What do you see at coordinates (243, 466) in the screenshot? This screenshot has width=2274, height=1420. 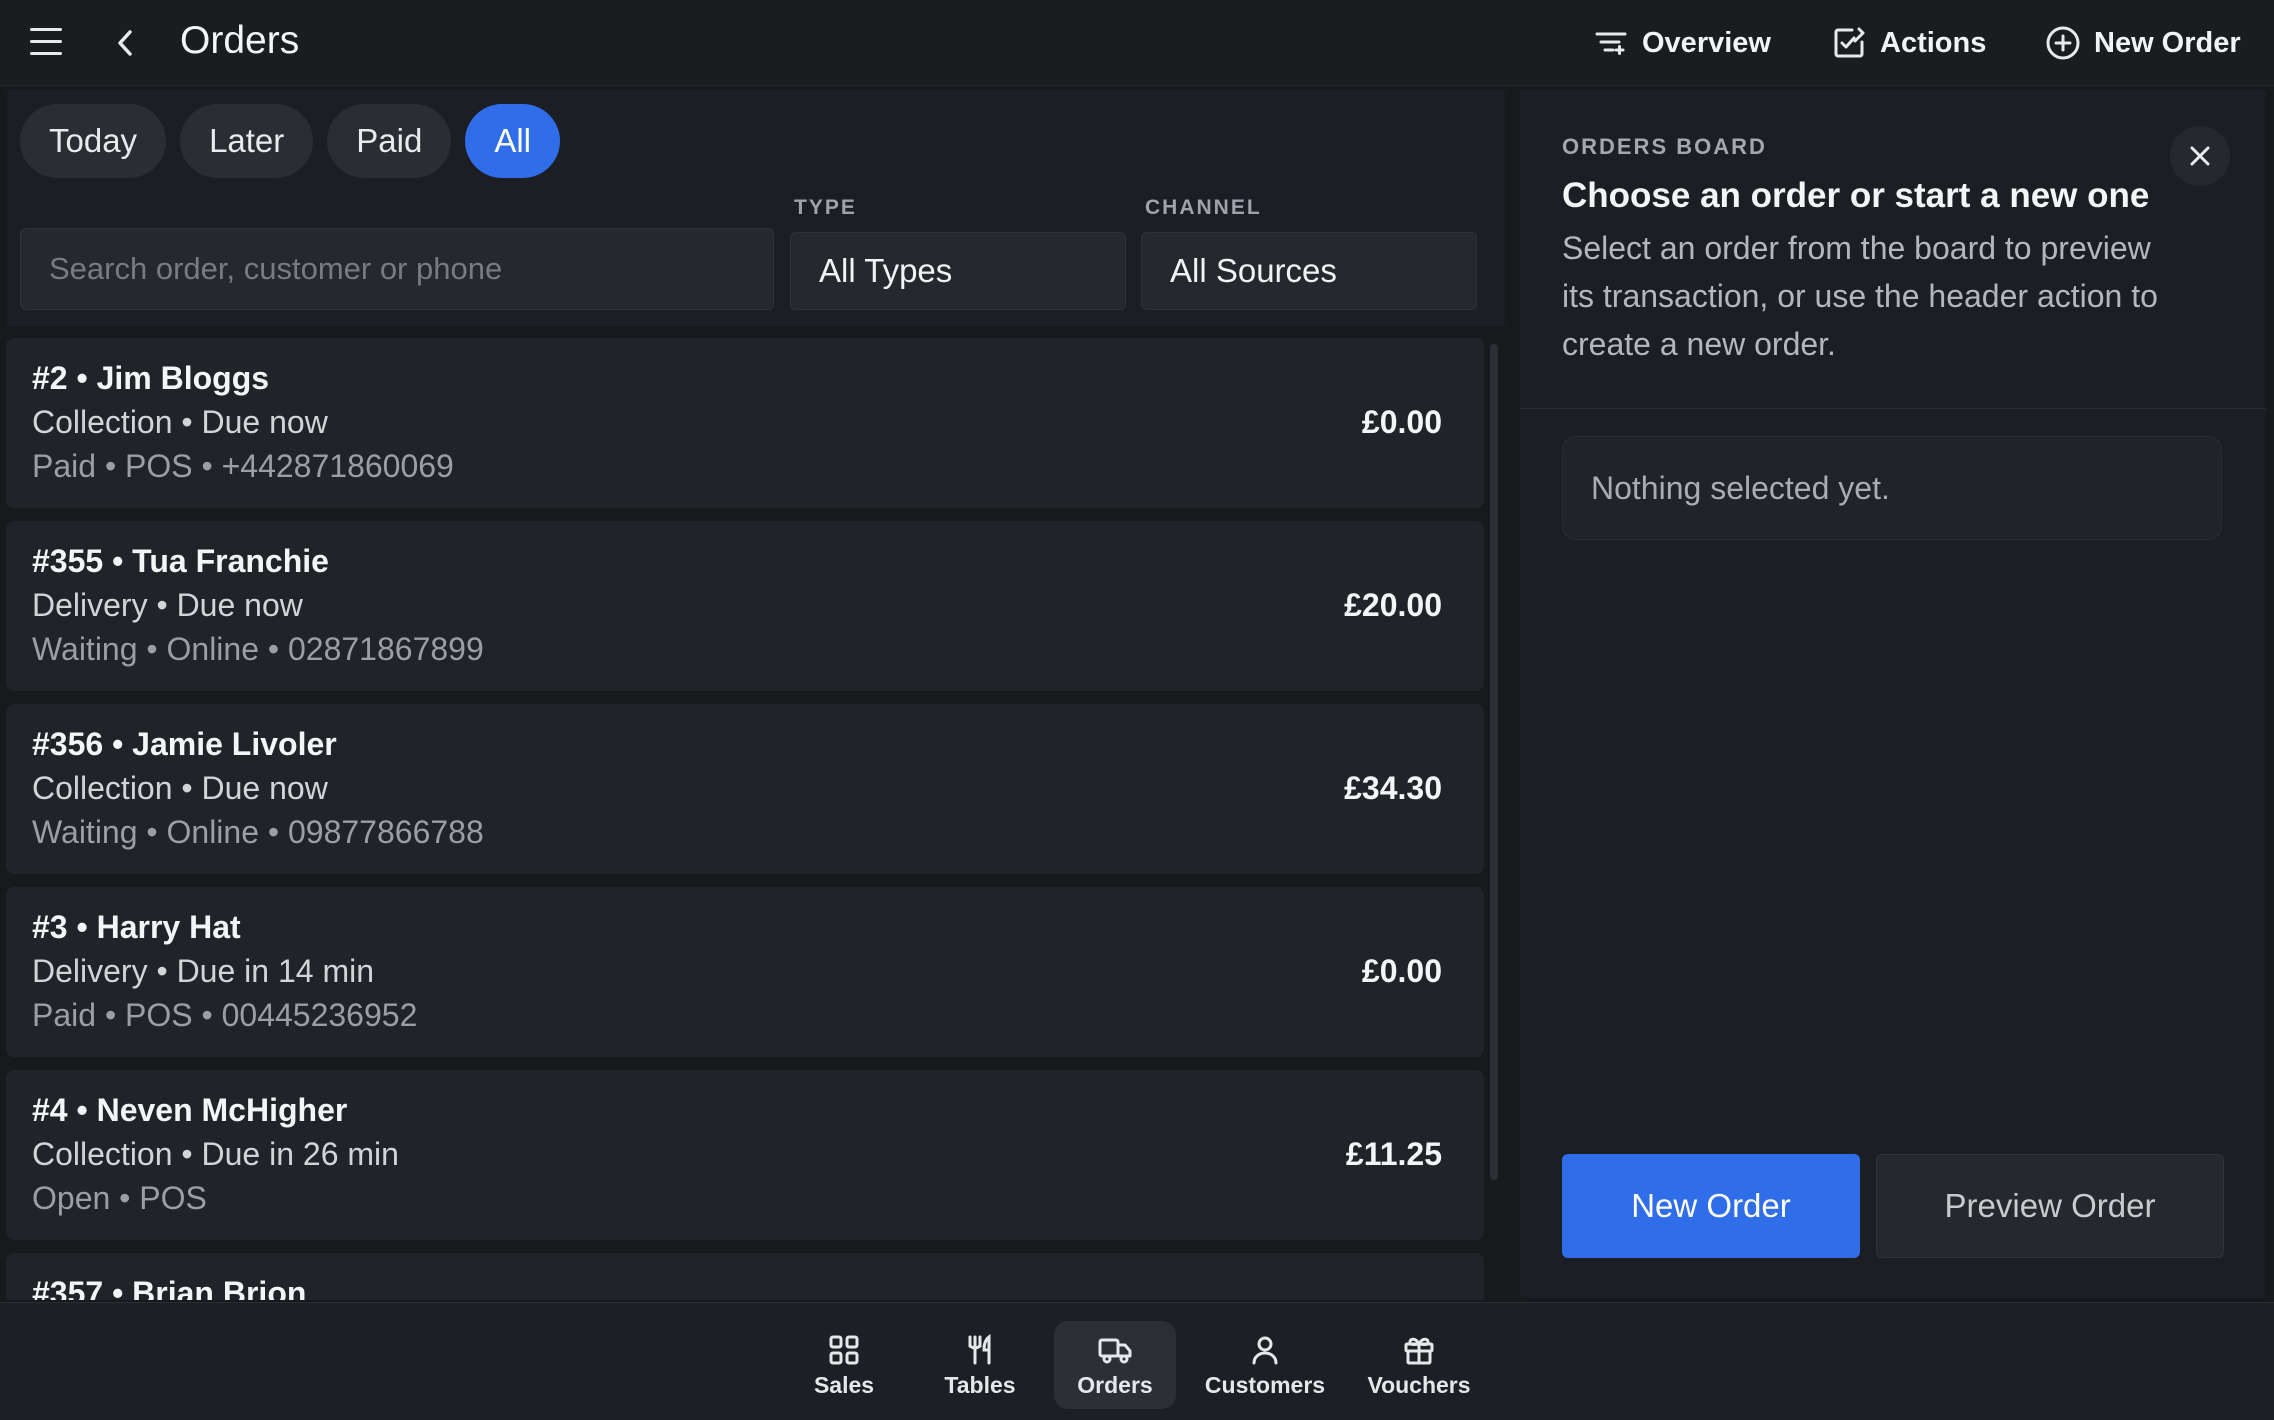 I see `order-status-line: Paid • POS • +442871860069` at bounding box center [243, 466].